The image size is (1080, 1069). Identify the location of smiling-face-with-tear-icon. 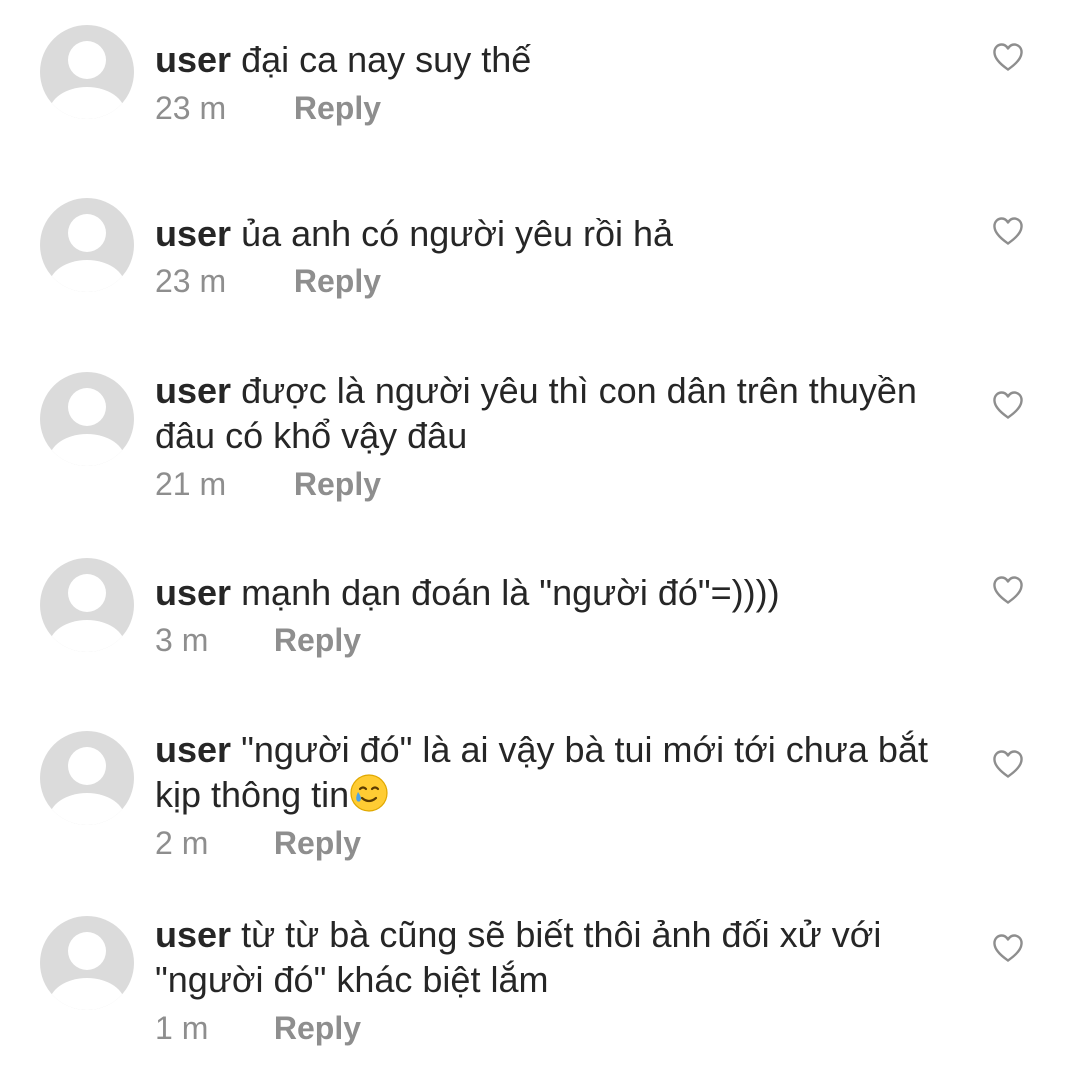
(369, 793).